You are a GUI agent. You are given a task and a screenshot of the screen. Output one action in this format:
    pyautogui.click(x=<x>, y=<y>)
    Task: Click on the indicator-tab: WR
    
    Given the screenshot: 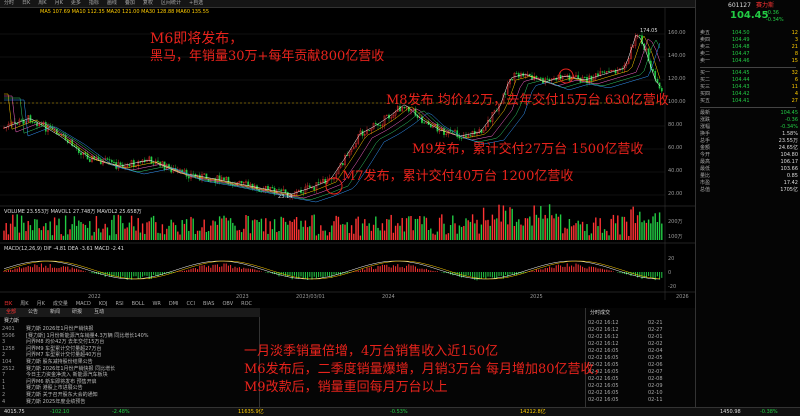 What is the action you would take?
    pyautogui.click(x=156, y=304)
    